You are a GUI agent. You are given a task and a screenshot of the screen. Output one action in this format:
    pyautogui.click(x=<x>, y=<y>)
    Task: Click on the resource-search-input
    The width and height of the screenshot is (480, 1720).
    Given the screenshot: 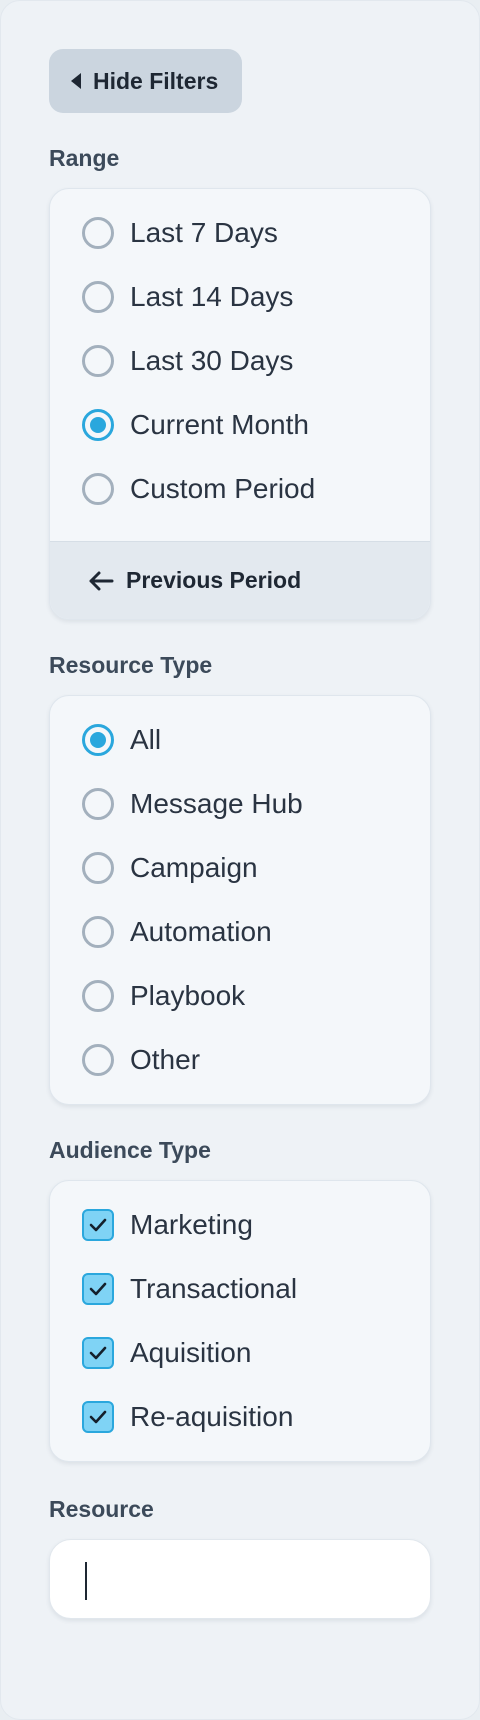 What is the action you would take?
    pyautogui.click(x=251, y=1579)
    